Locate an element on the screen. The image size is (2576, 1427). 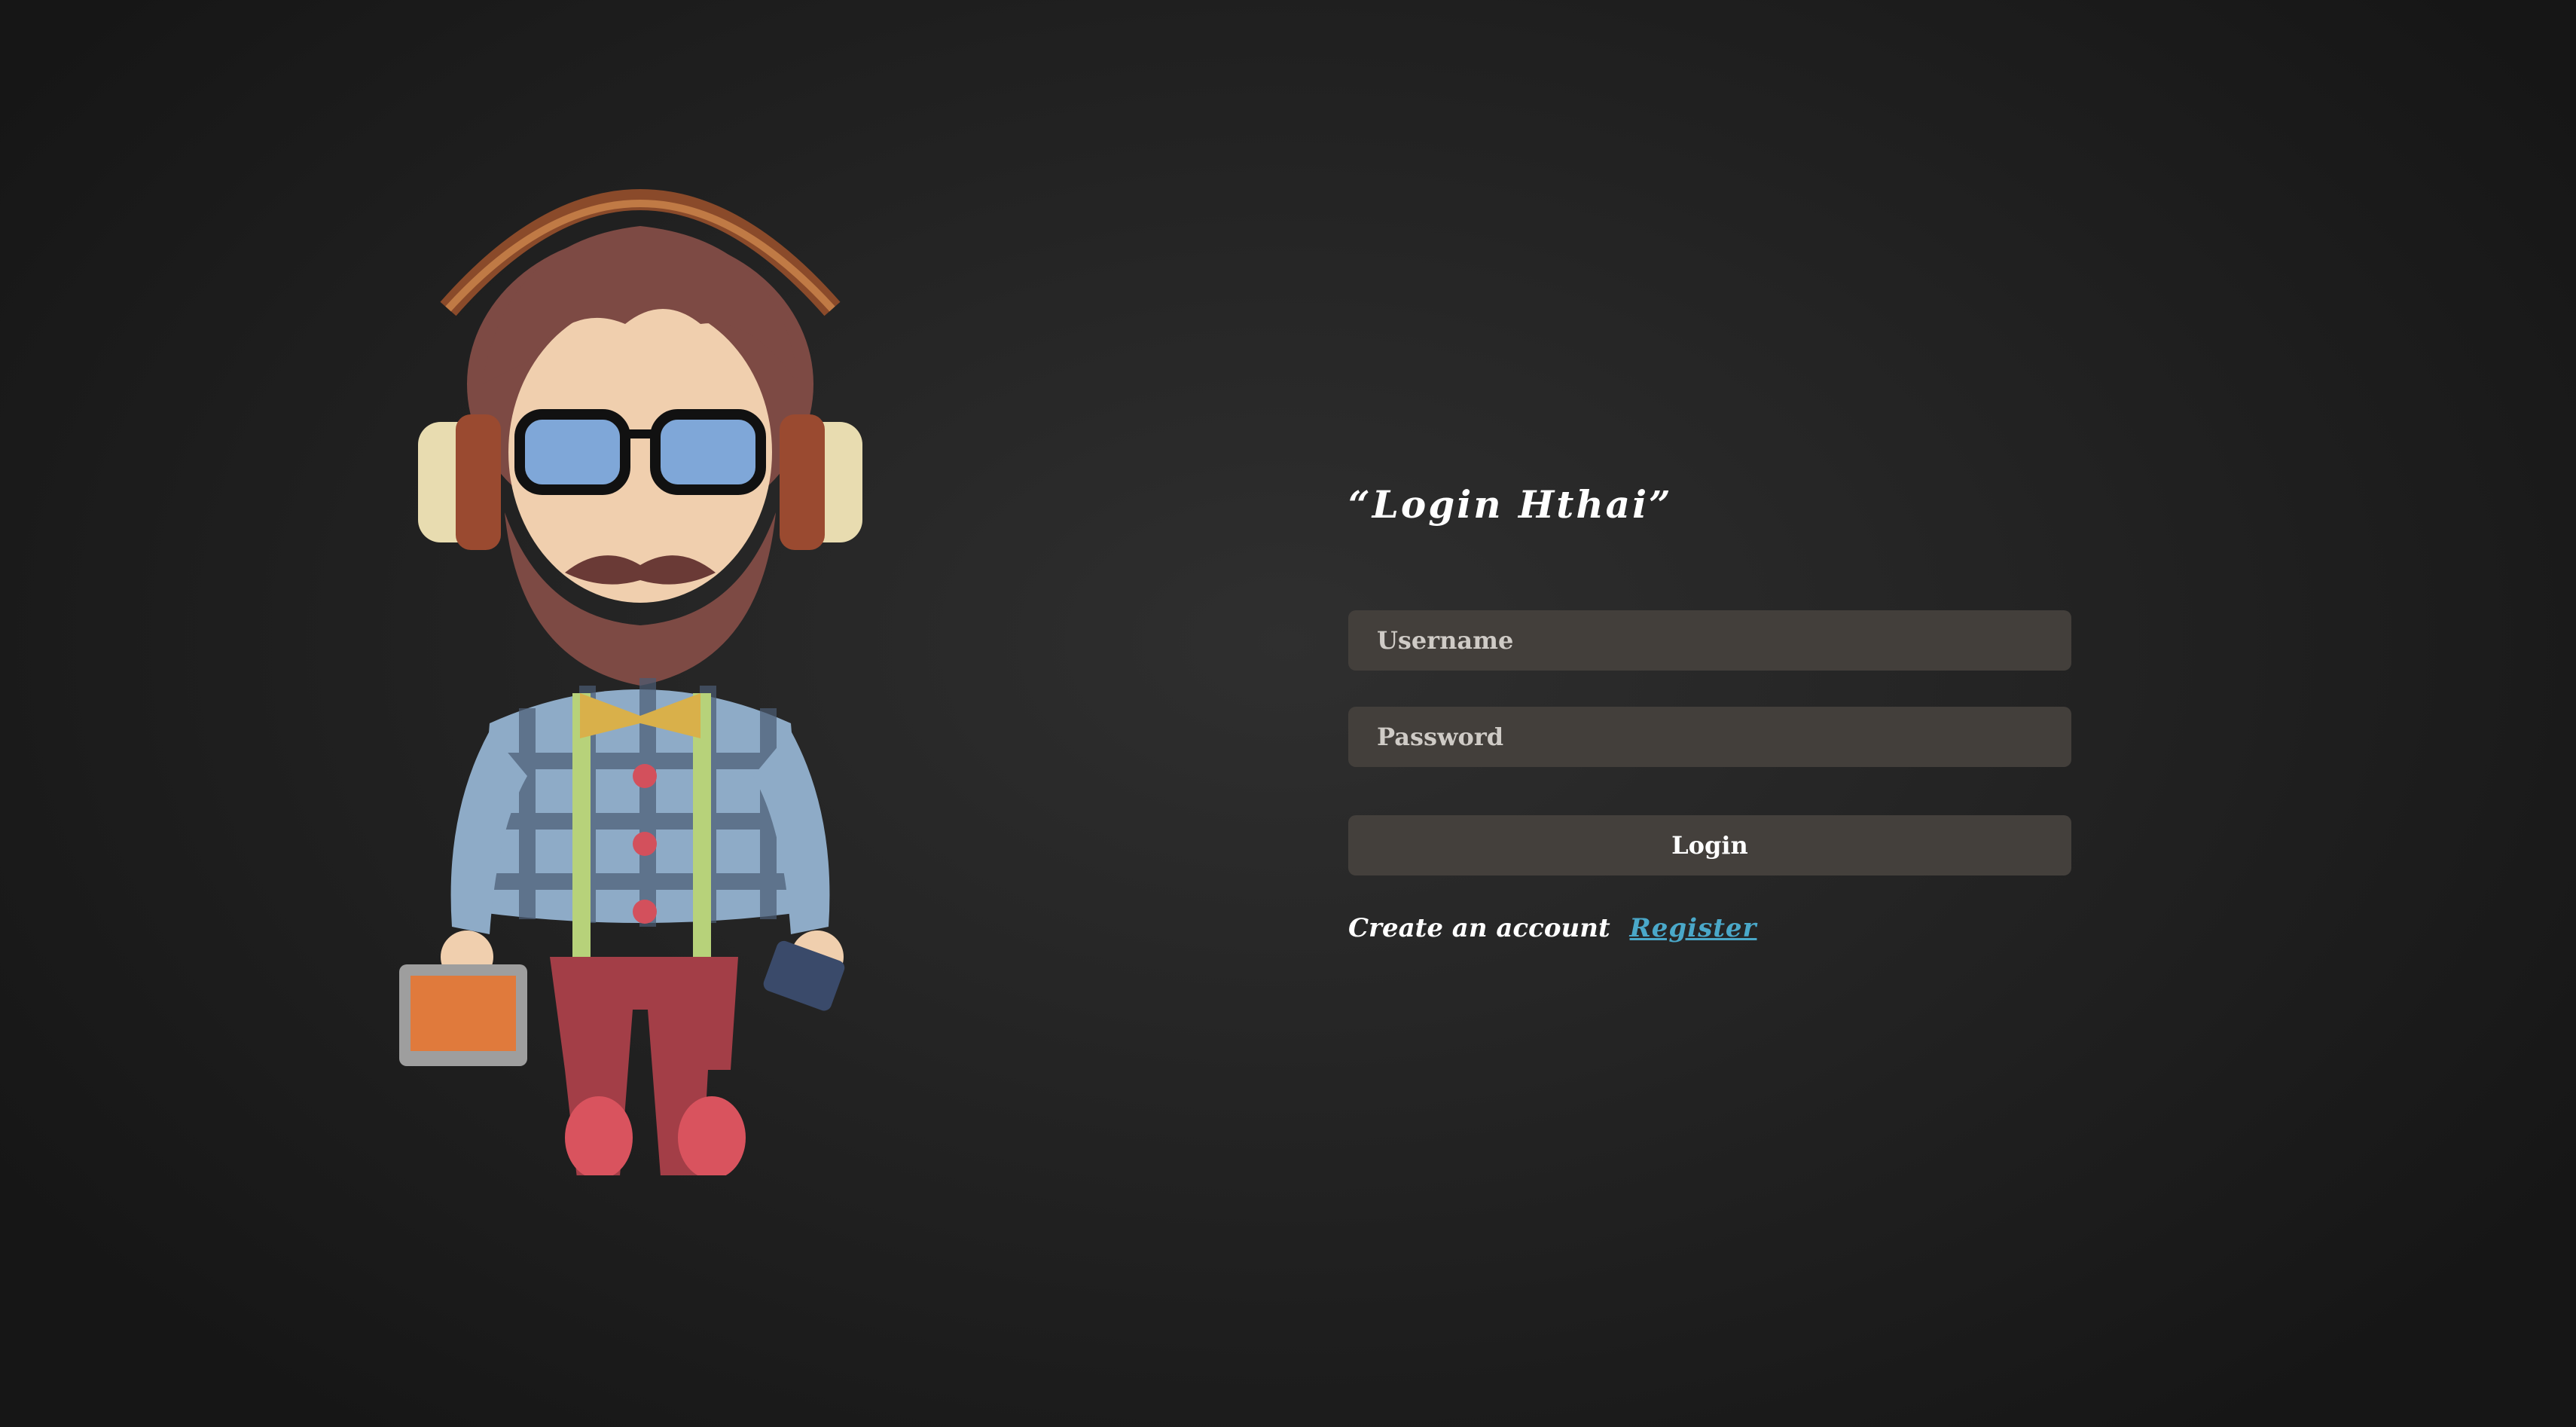
register-link: Register is located at coordinates (1694, 928).